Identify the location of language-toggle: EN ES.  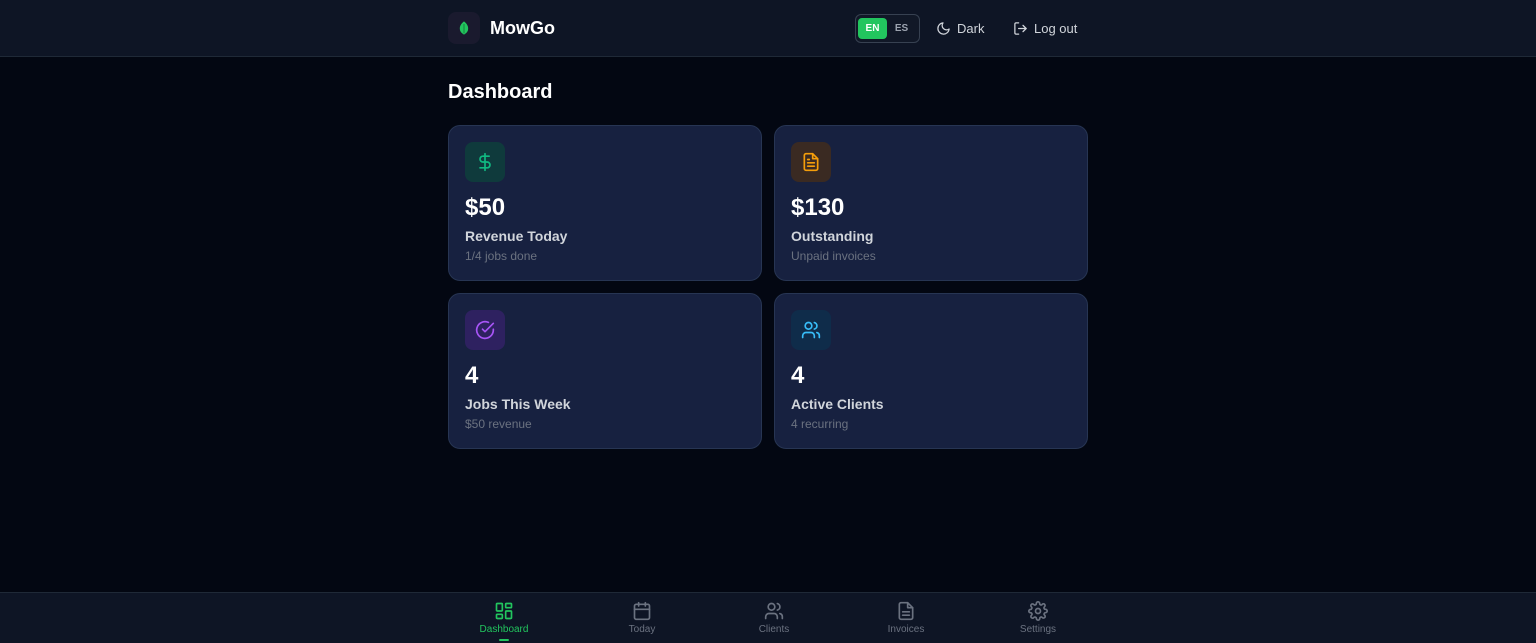
(887, 28).